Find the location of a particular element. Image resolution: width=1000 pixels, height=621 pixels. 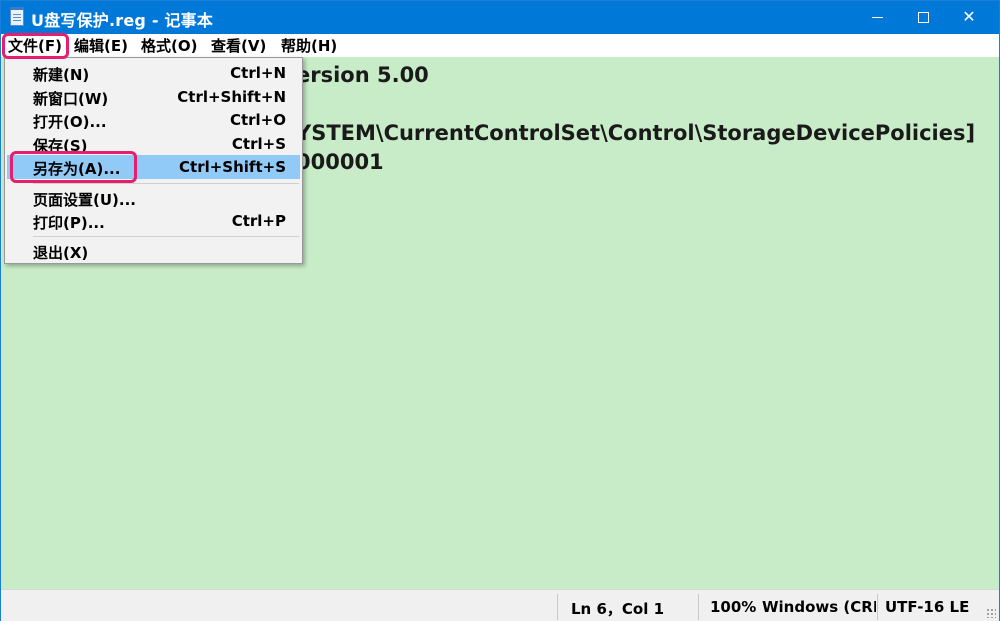

minimize-icon is located at coordinates (877, 17).